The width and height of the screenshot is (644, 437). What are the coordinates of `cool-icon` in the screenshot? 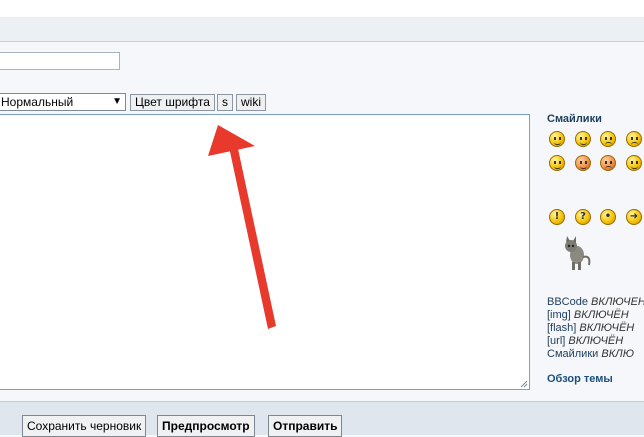 It's located at (634, 163).